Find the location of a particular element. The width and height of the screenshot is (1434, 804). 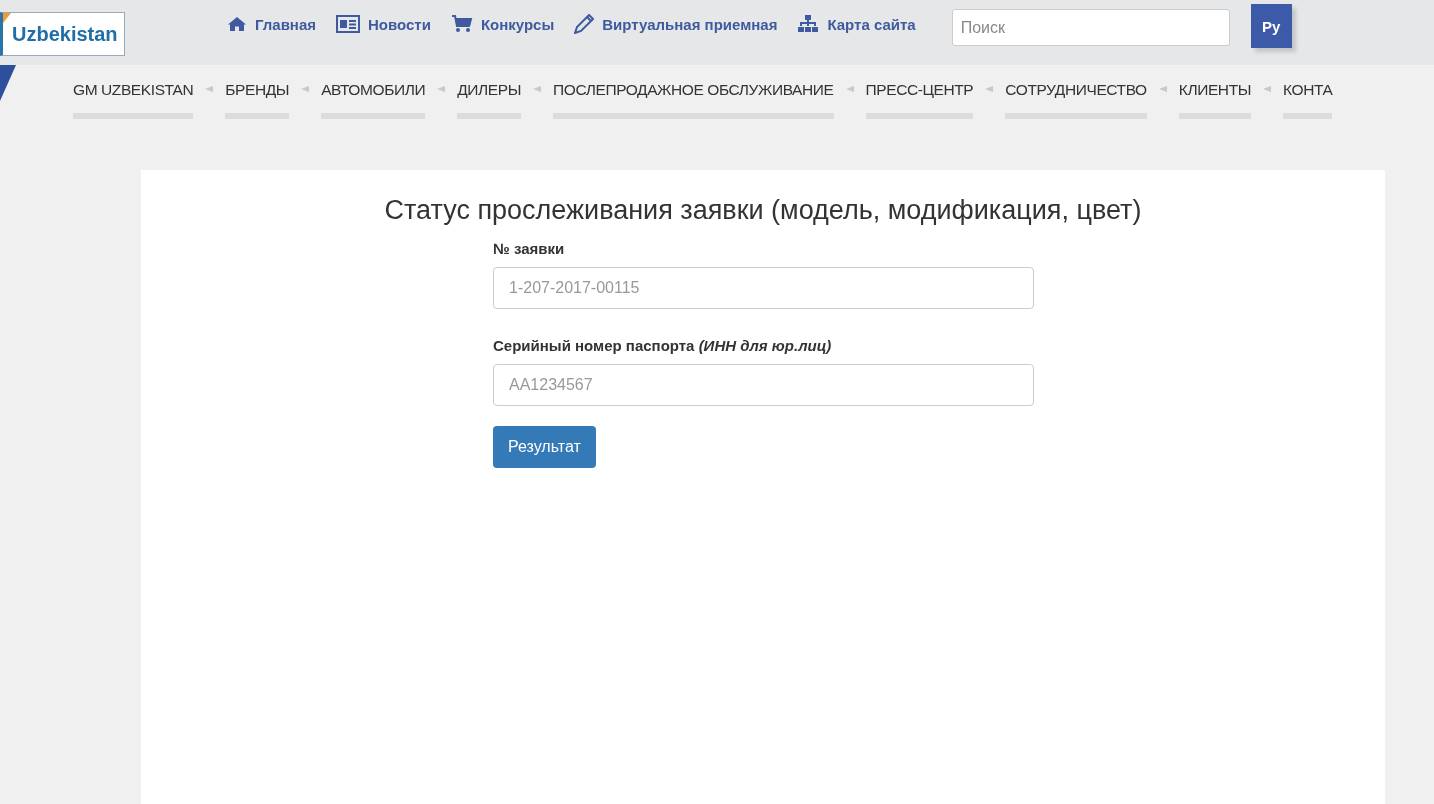

menu-item: GM UZBEKISTAN is located at coordinates (133, 99).